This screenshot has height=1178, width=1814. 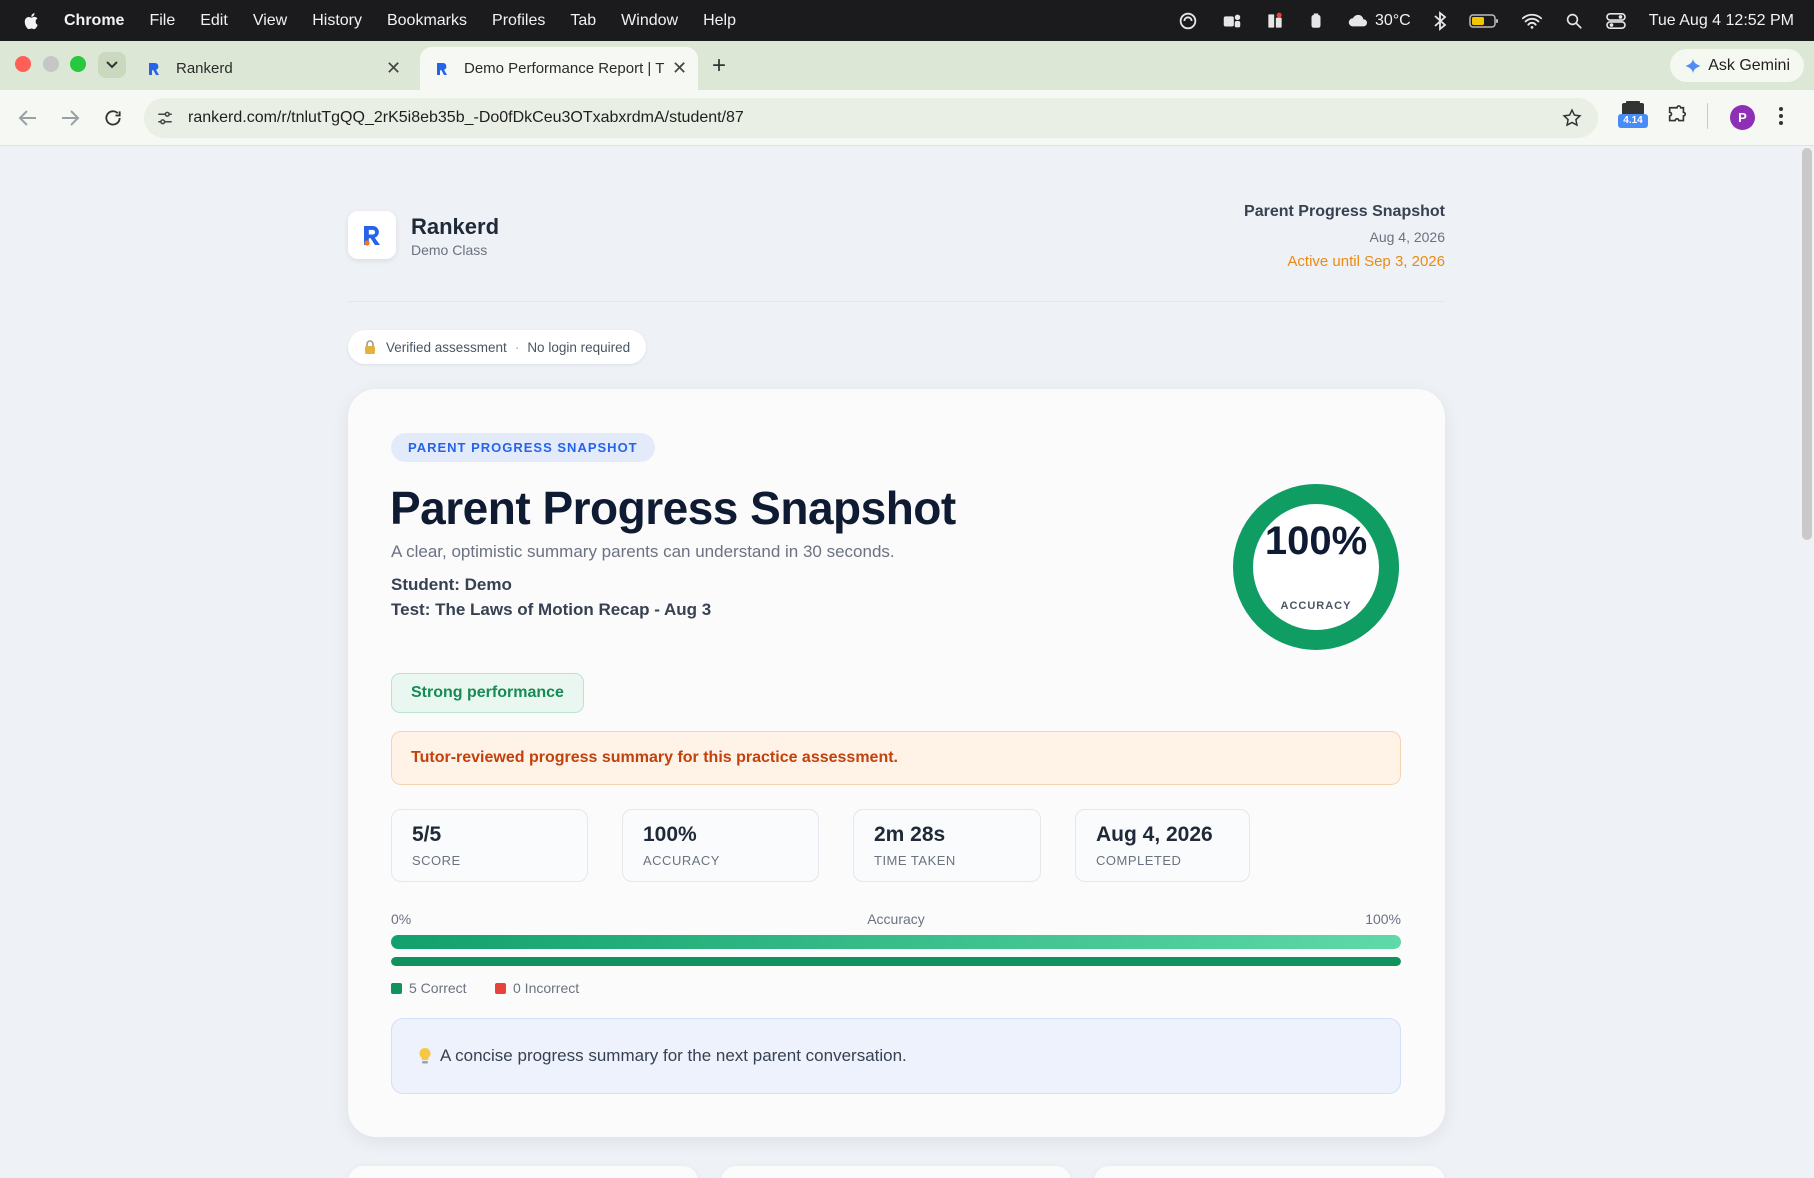 I want to click on gemini-sparkle-icon, so click(x=1693, y=65).